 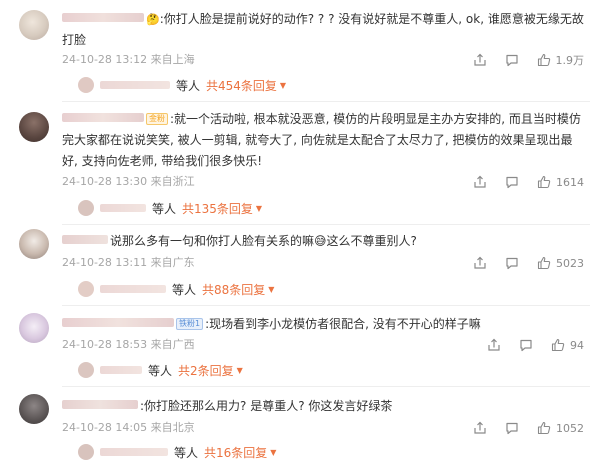 I want to click on like-count: 1614, so click(x=570, y=182).